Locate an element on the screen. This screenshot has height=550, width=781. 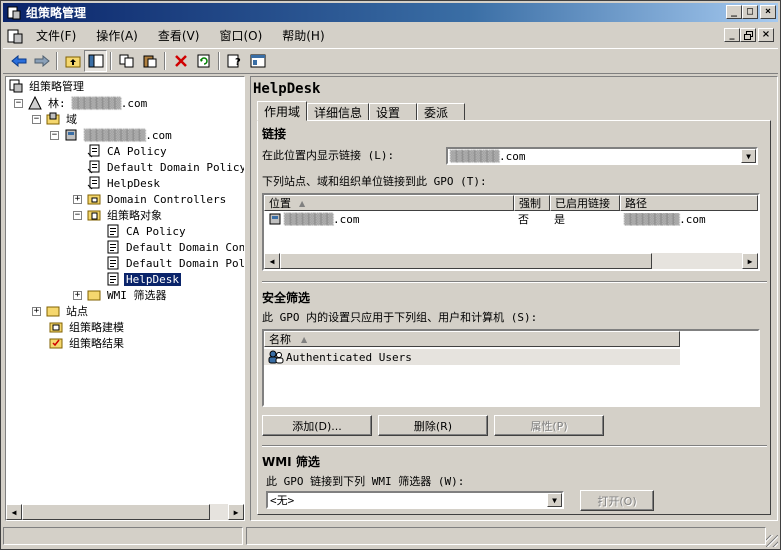
properties-button: 属性(P) is located at coordinates (549, 425).